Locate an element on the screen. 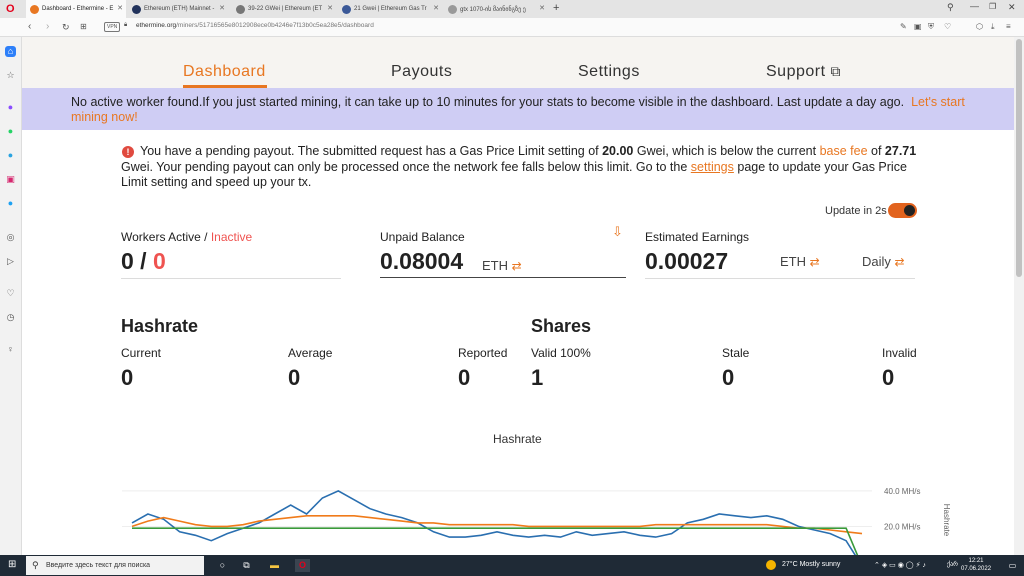 Image resolution: width=1024 pixels, height=576 pixels. page-scrollbar is located at coordinates (1019, 296).